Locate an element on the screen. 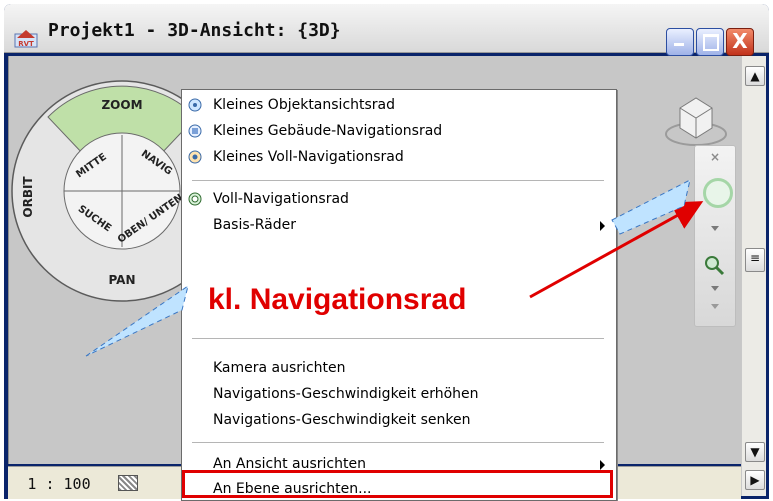 The width and height of the screenshot is (773, 501). menu-item-label: Navigations-Geschwindigkeit erhöhen is located at coordinates (346, 394).